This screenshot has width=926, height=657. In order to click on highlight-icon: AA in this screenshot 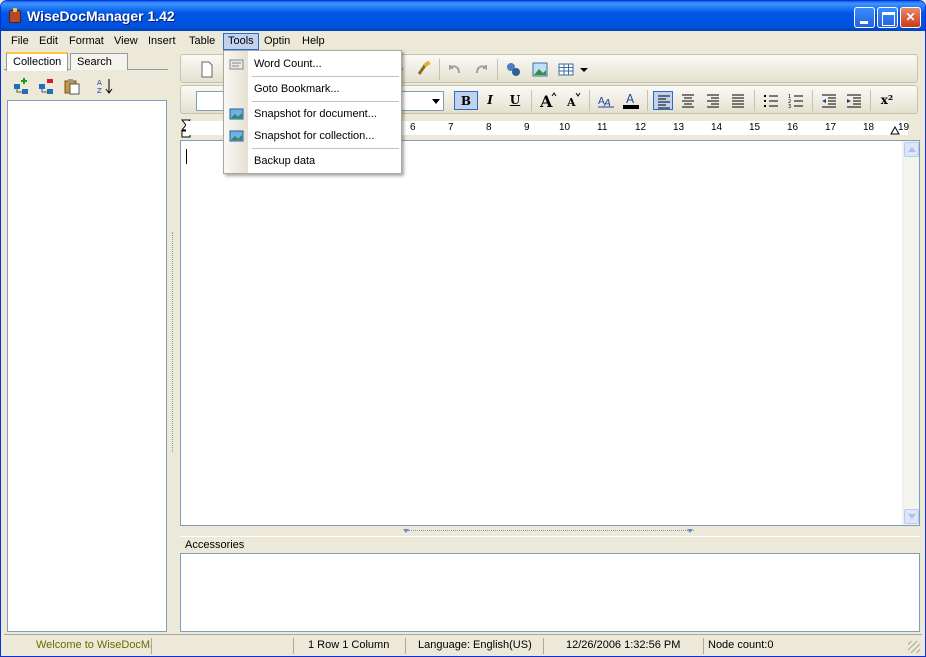, I will do `click(606, 100)`.